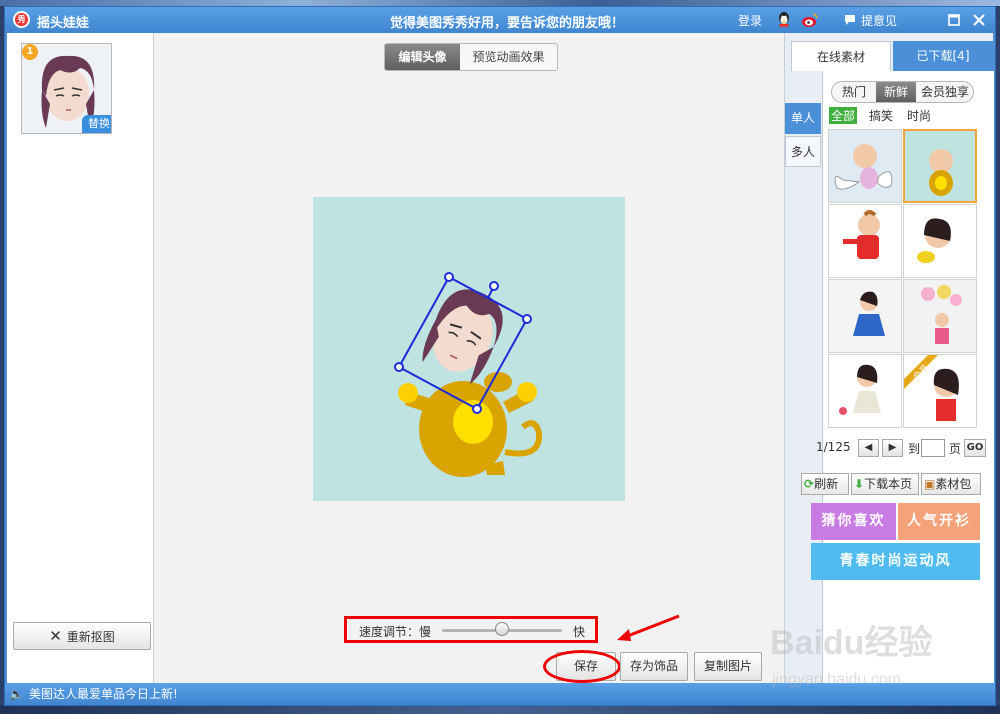 The height and width of the screenshot is (714, 1000). I want to click on material-item-blue-dress-girl, so click(865, 316).